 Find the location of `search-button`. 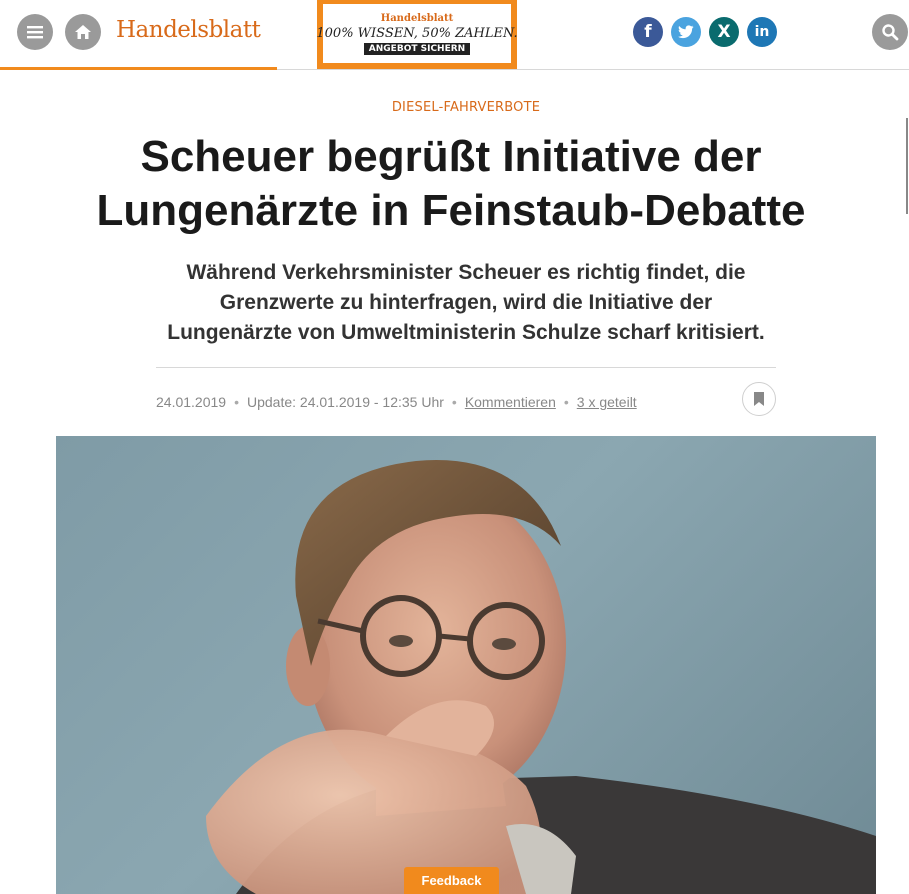

search-button is located at coordinates (890, 32).